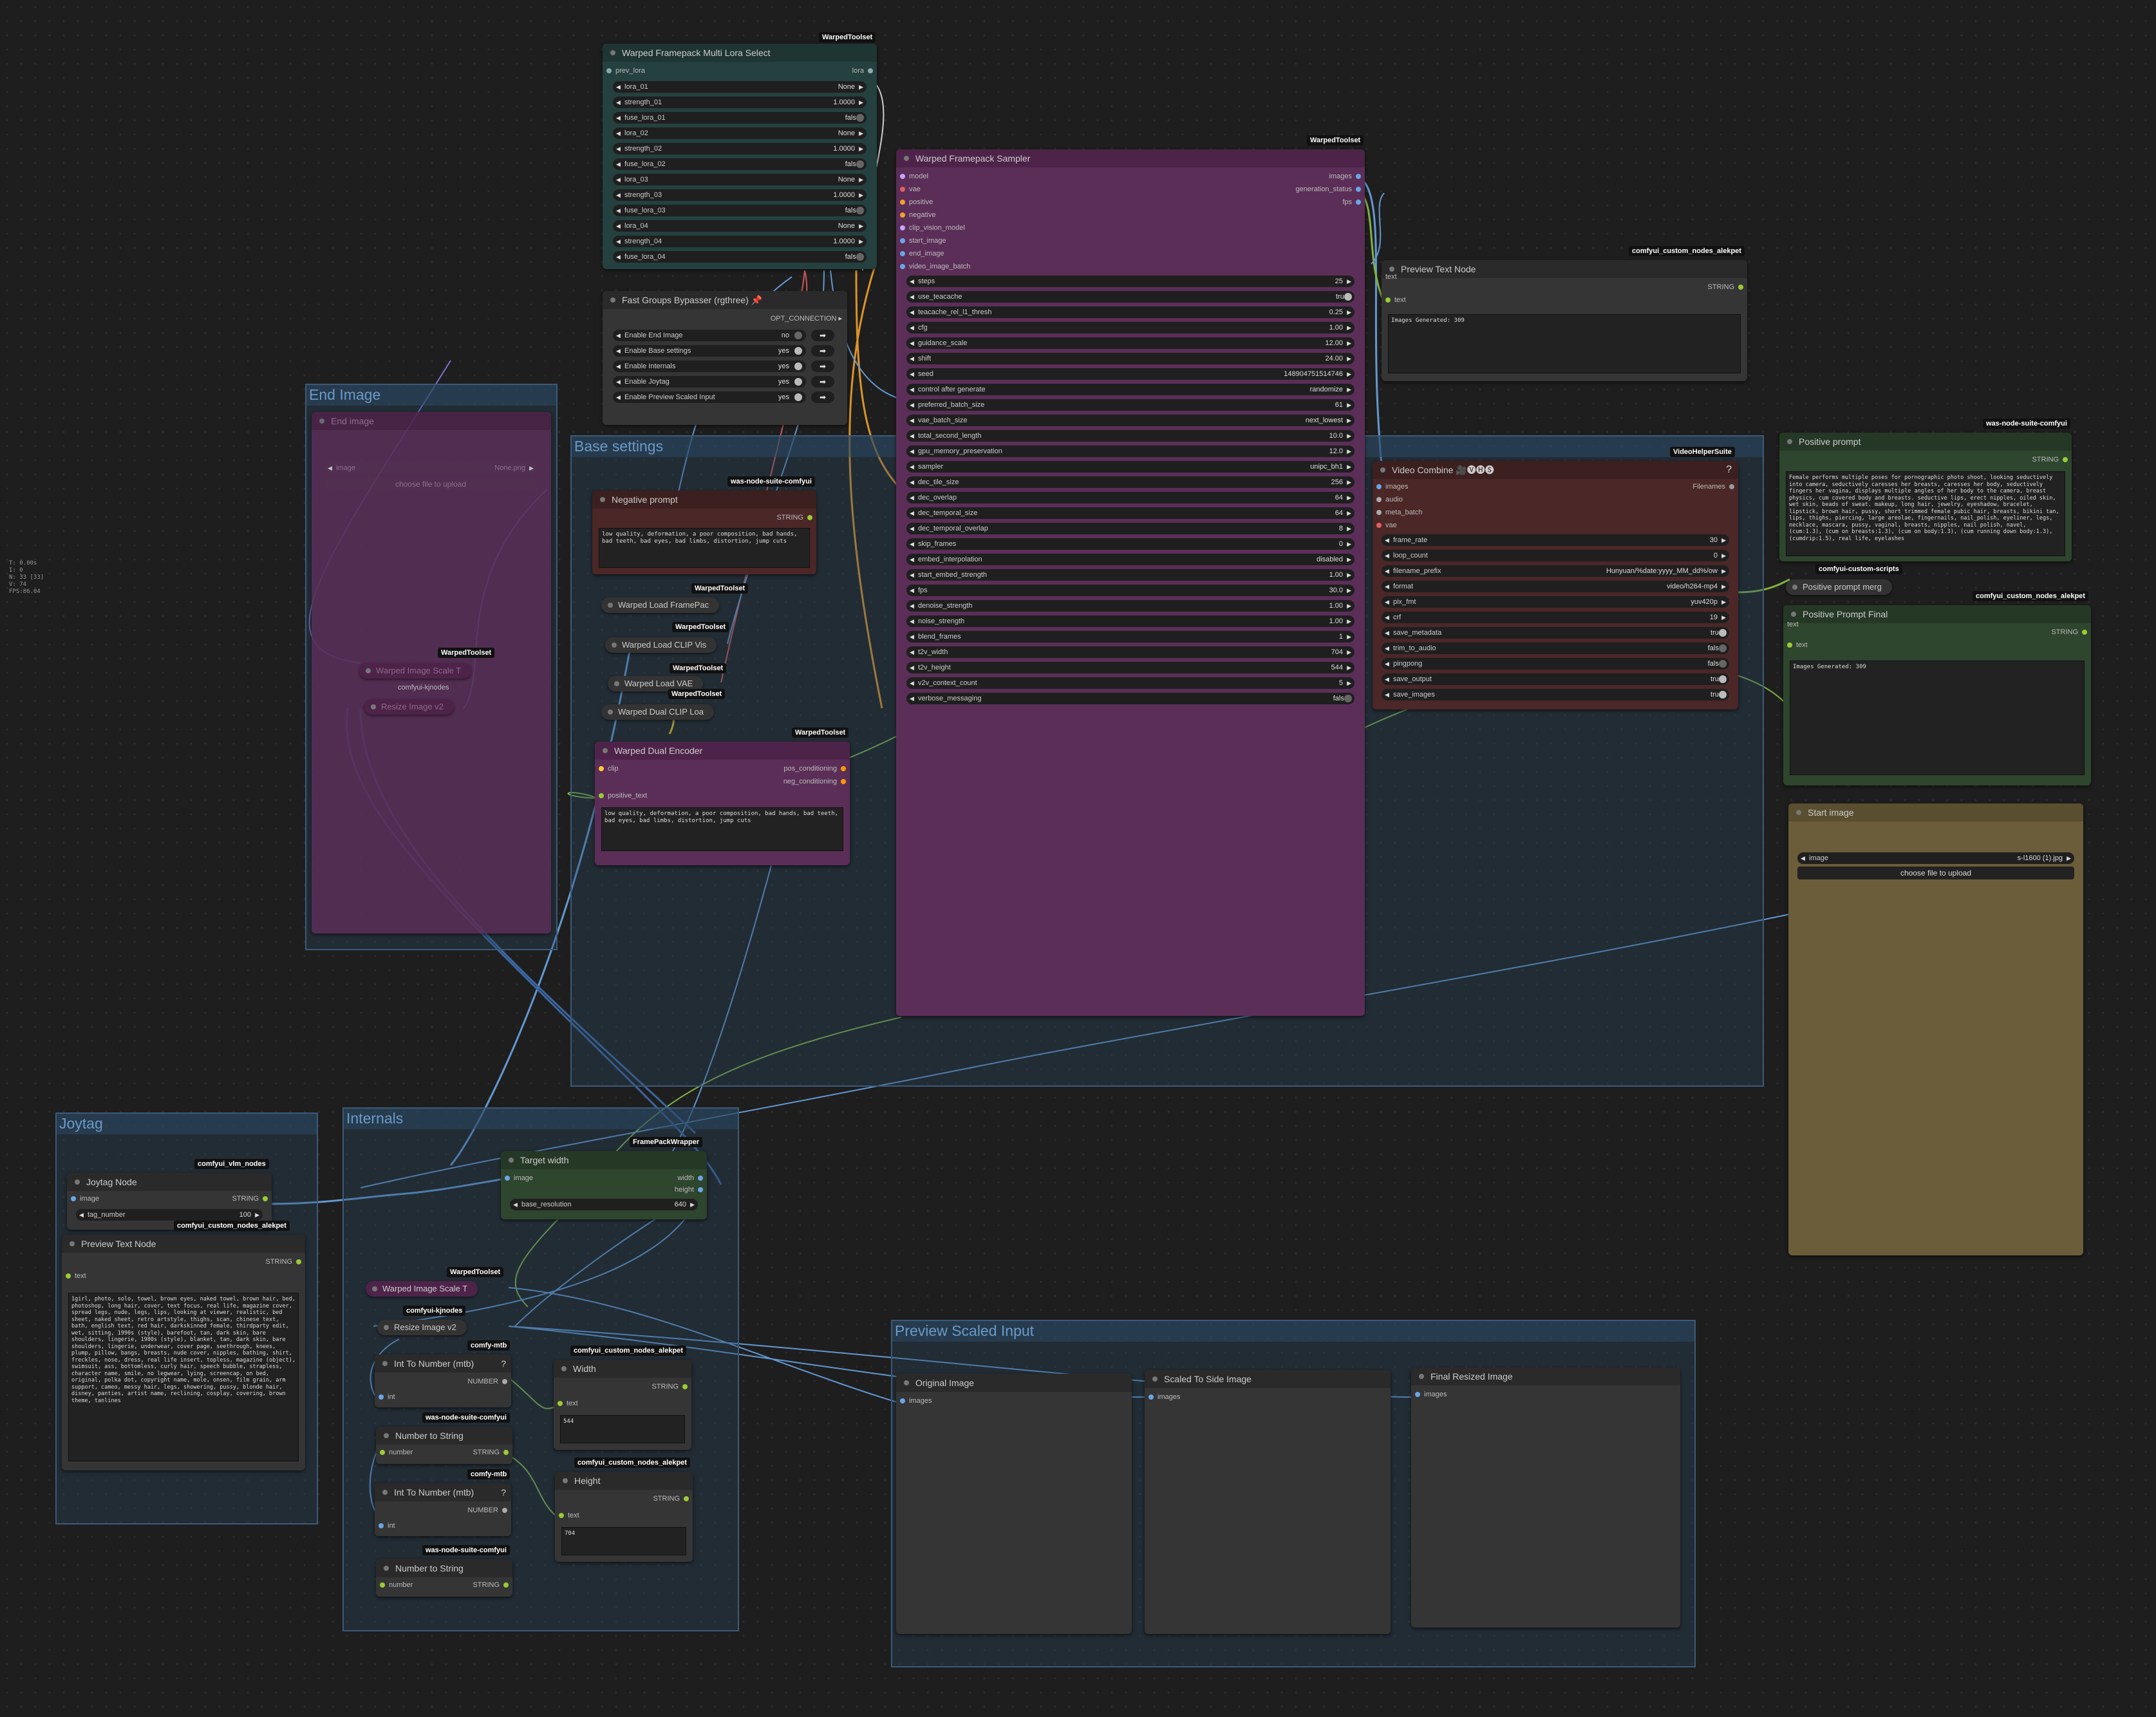 This screenshot has width=2156, height=1717. What do you see at coordinates (862, 71) in the screenshot?
I see `output-slot: lora` at bounding box center [862, 71].